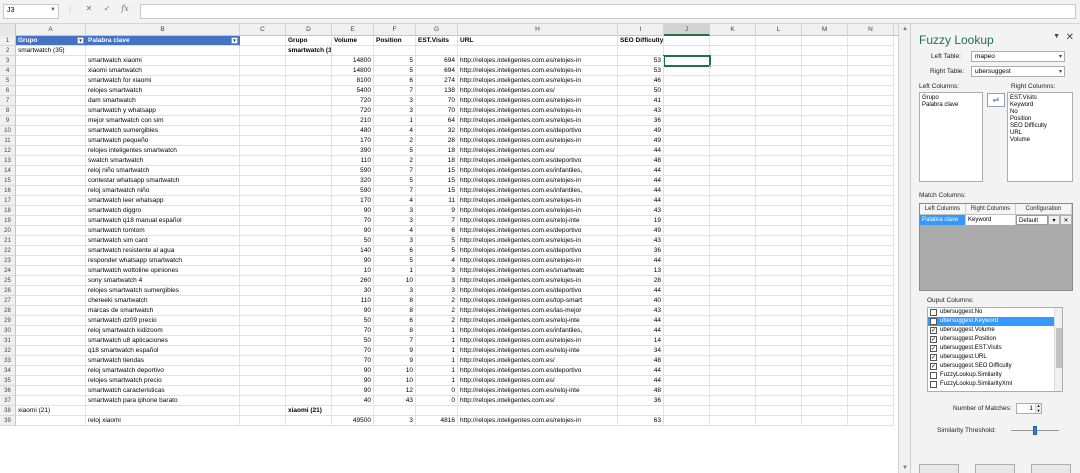 This screenshot has width=1080, height=473. Describe the element at coordinates (437, 101) in the screenshot. I see `cell-g: 70` at that location.